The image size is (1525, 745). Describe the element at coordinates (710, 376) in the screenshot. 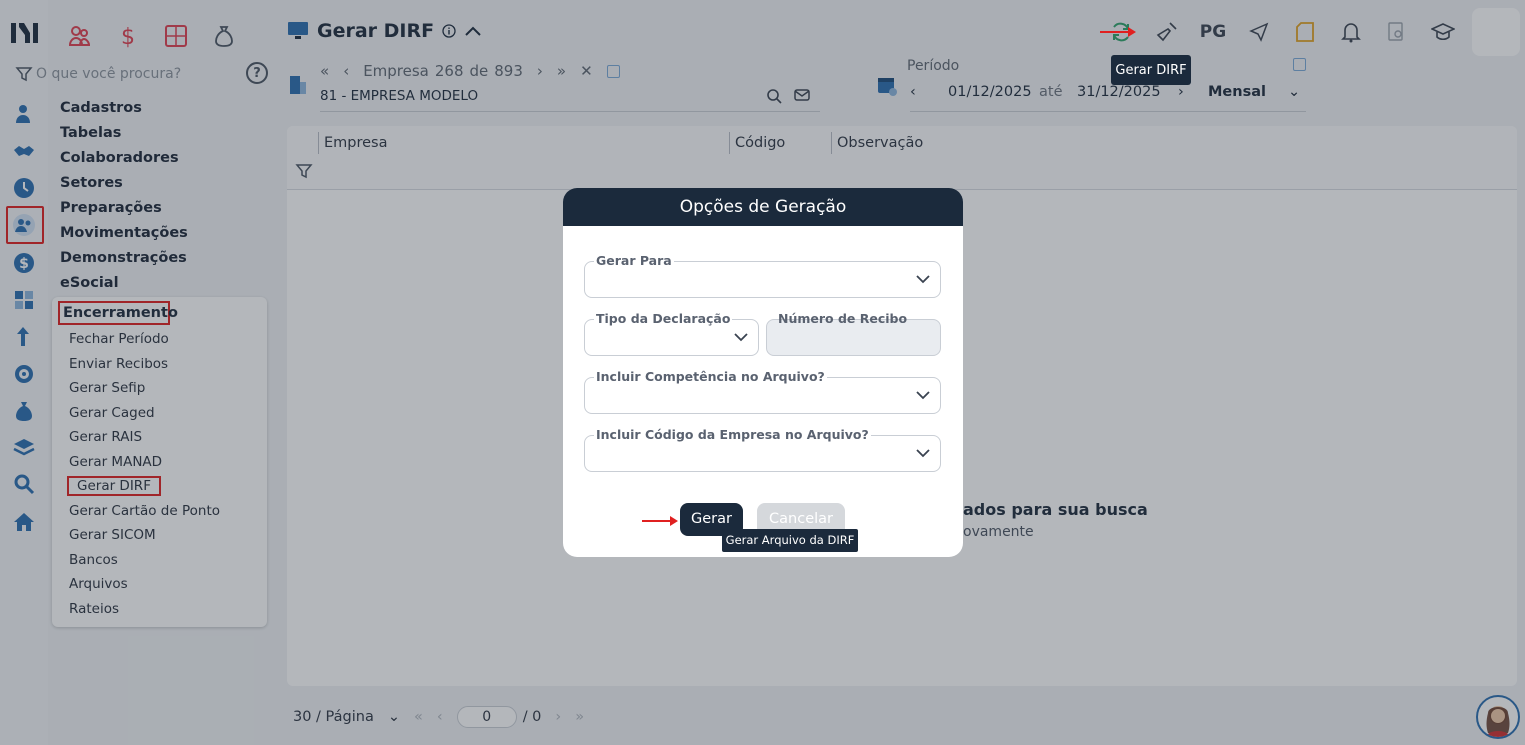

I see `competencia-label: Incluir Competência no Arquivo?` at that location.